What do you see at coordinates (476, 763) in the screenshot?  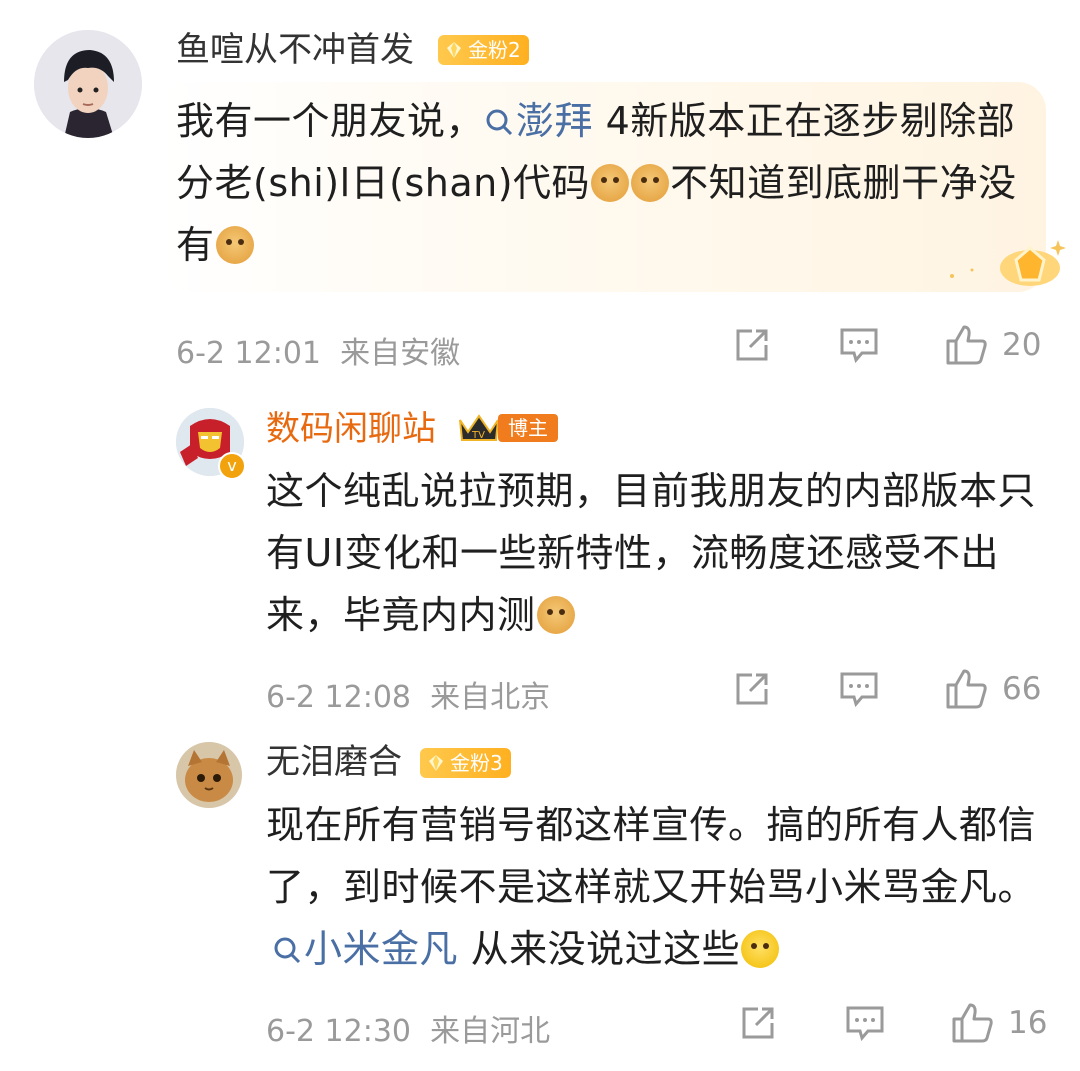 I see `badge-label: 金粉3` at bounding box center [476, 763].